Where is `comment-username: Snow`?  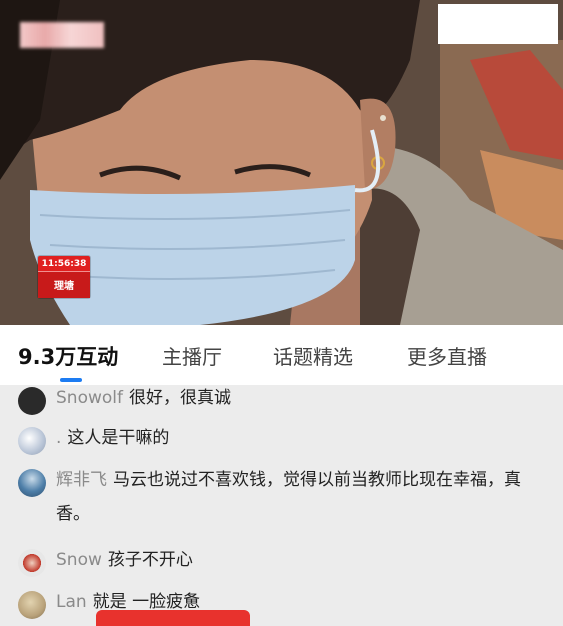
comment-username: Snow is located at coordinates (79, 560).